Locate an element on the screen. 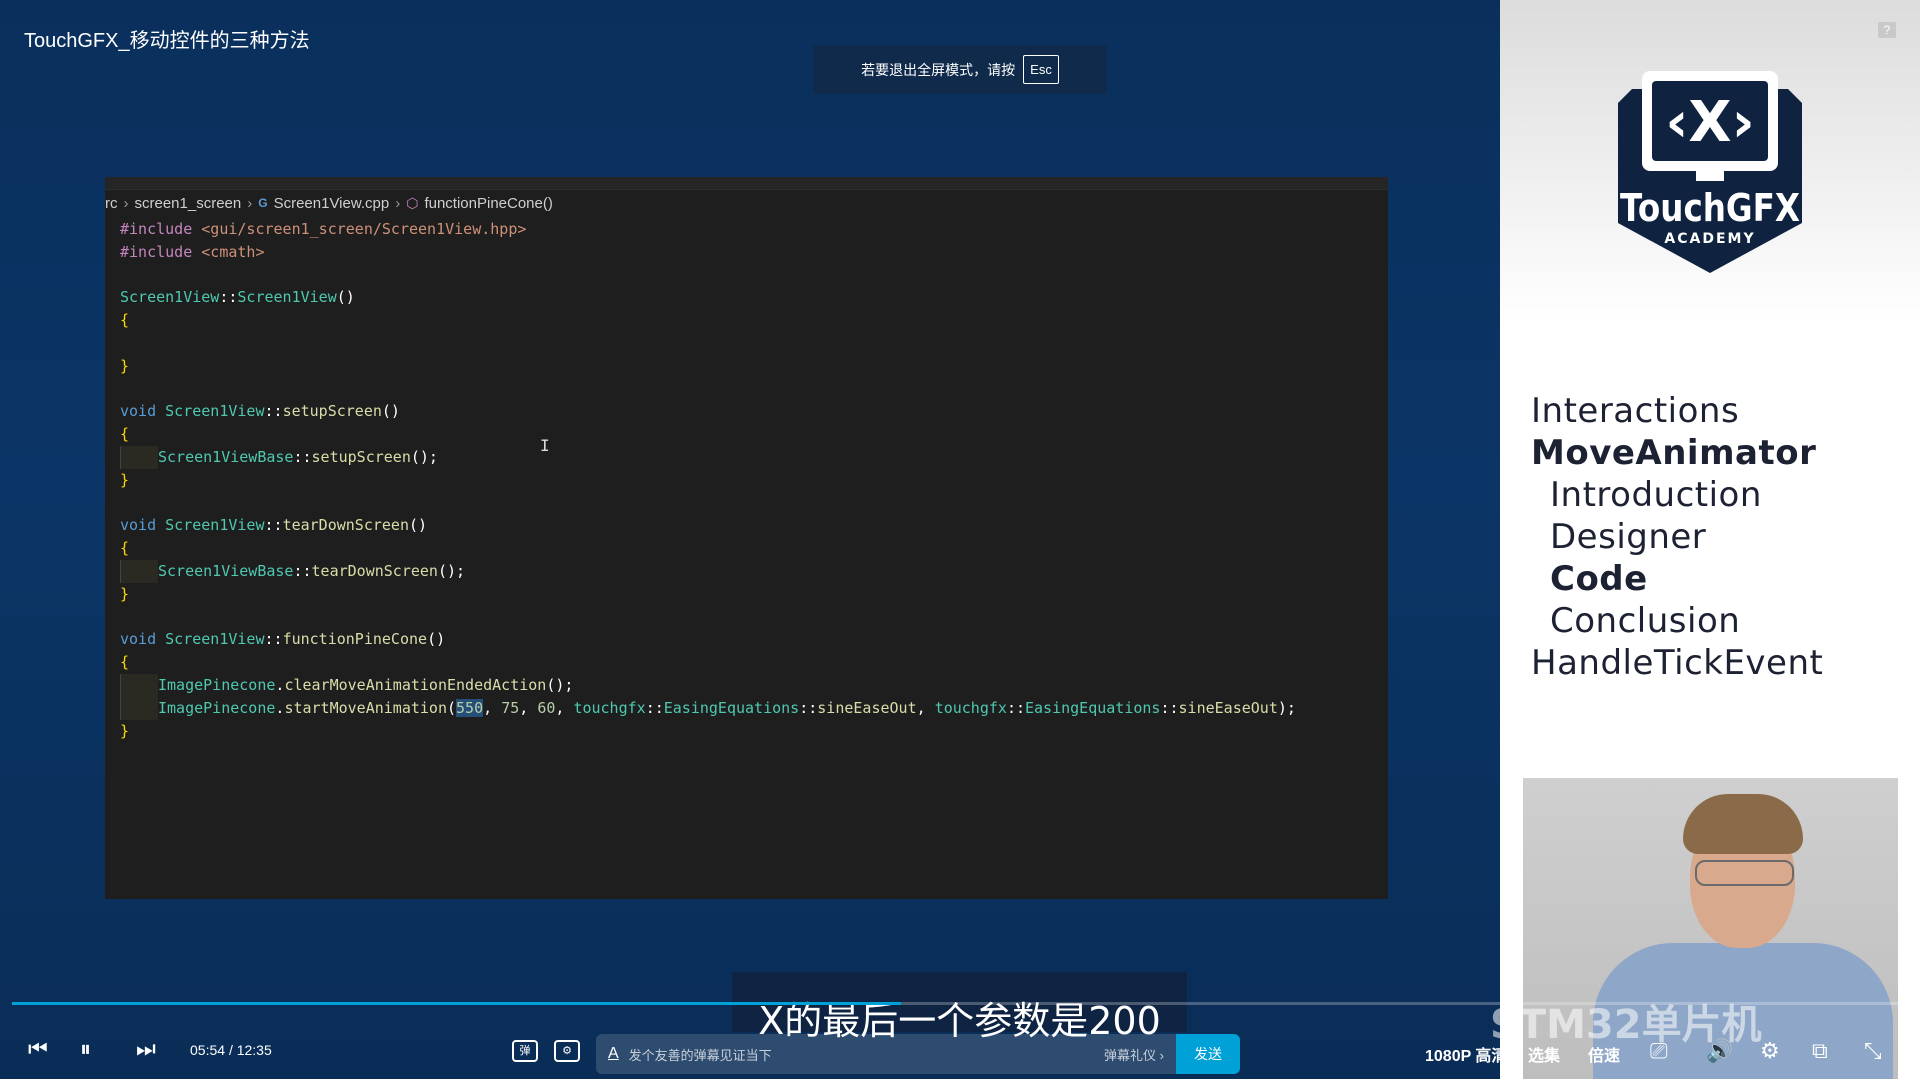 The height and width of the screenshot is (1079, 1920). next-icon: ⏭ is located at coordinates (146, 1049).